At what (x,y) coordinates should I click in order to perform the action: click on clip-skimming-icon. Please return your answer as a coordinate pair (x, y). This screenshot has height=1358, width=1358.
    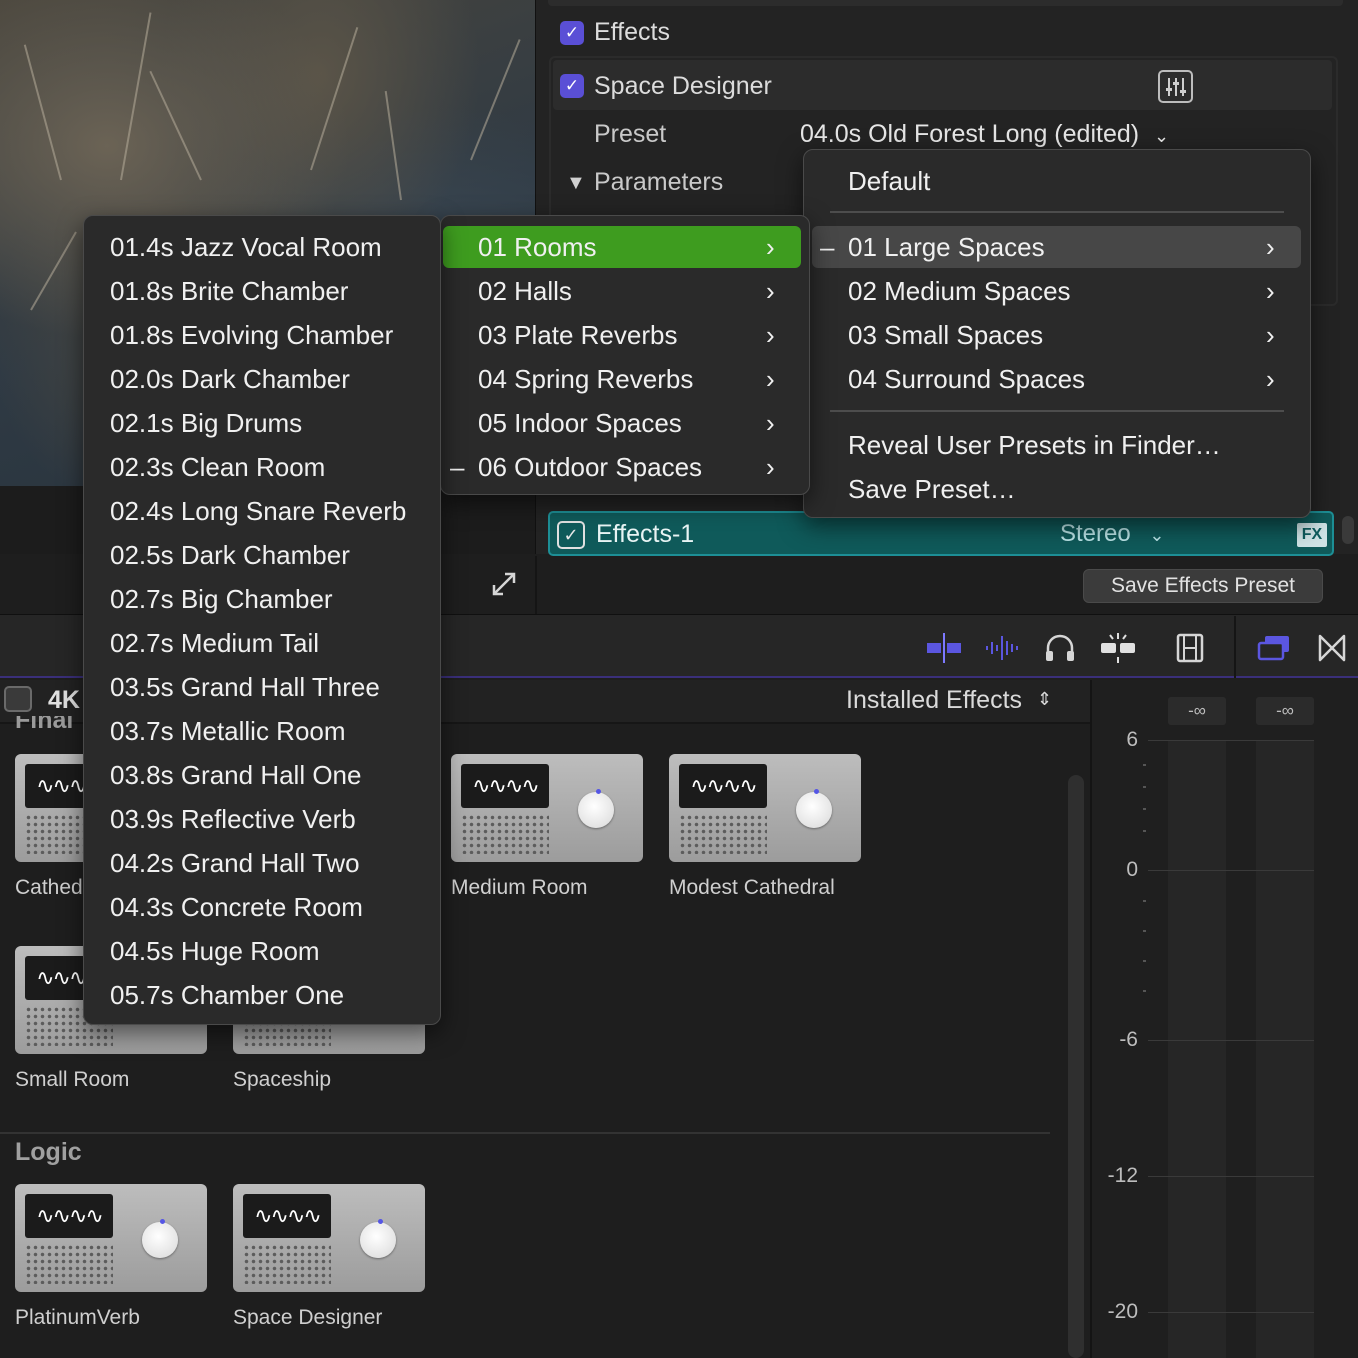
    Looking at the image, I should click on (944, 648).